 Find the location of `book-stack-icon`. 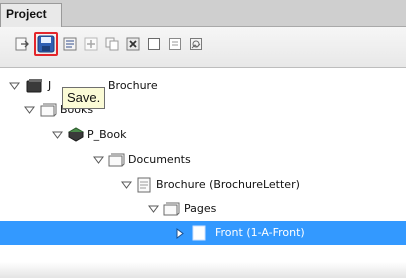

book-stack-icon is located at coordinates (34, 86).